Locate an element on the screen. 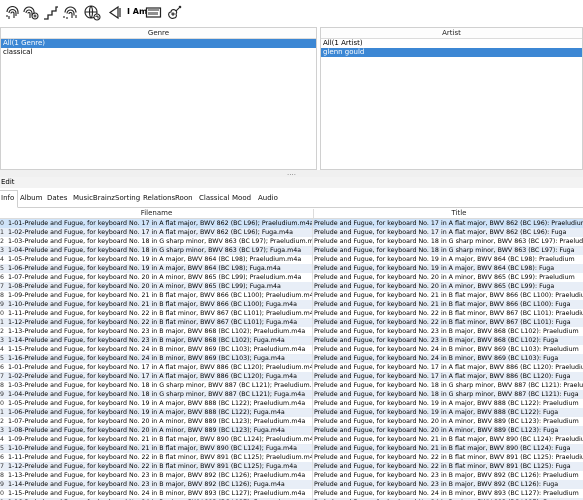 This screenshot has height=500, width=583. genre-item-all: All(1 Genre) is located at coordinates (158, 43).